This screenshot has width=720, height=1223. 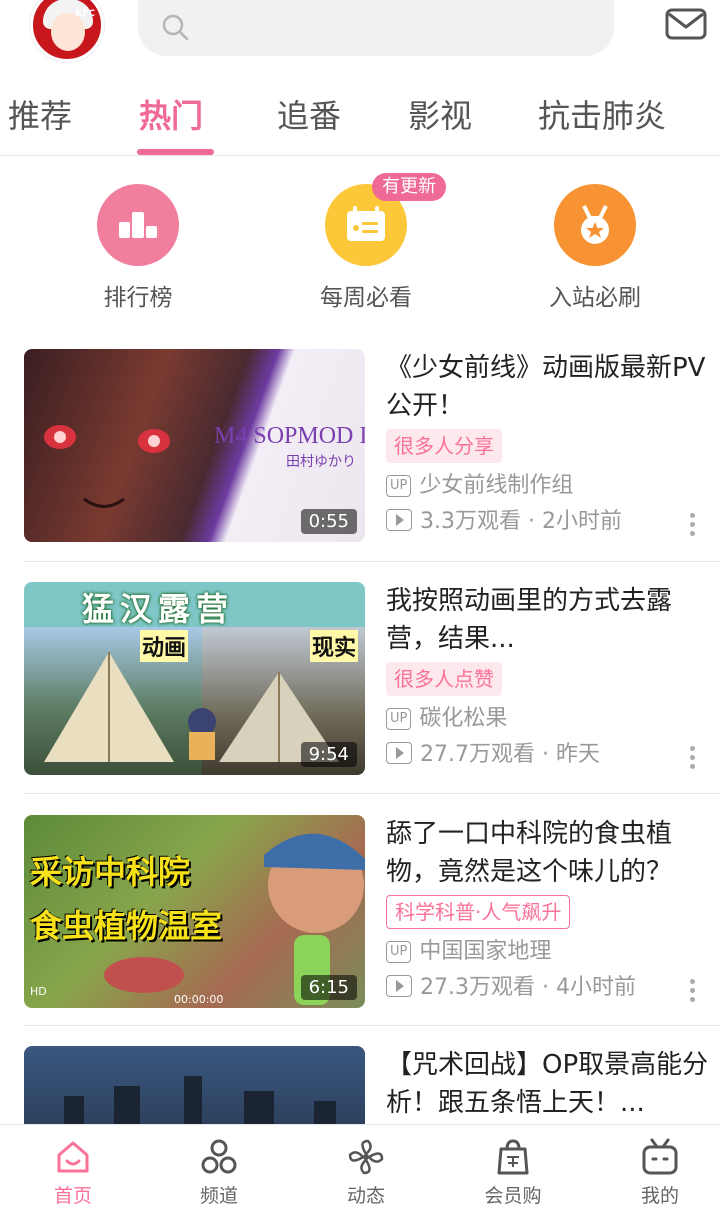 I want to click on channel-icon, so click(x=219, y=1156).